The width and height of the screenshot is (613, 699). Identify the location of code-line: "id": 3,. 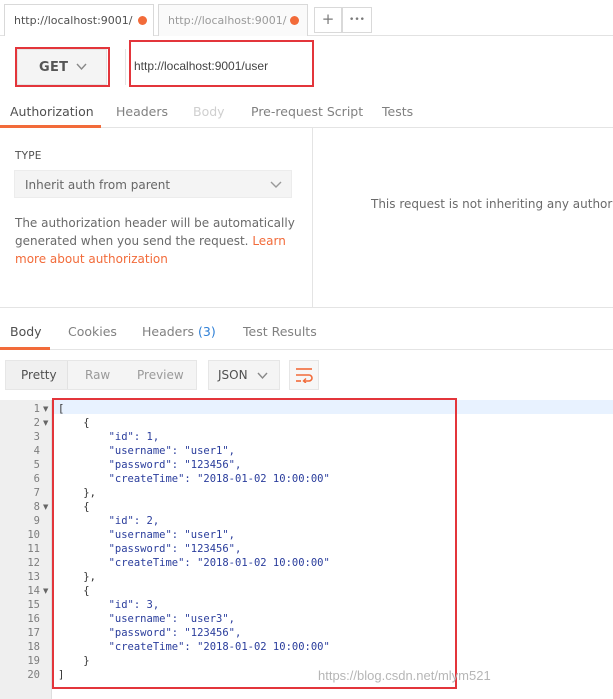
(109, 605).